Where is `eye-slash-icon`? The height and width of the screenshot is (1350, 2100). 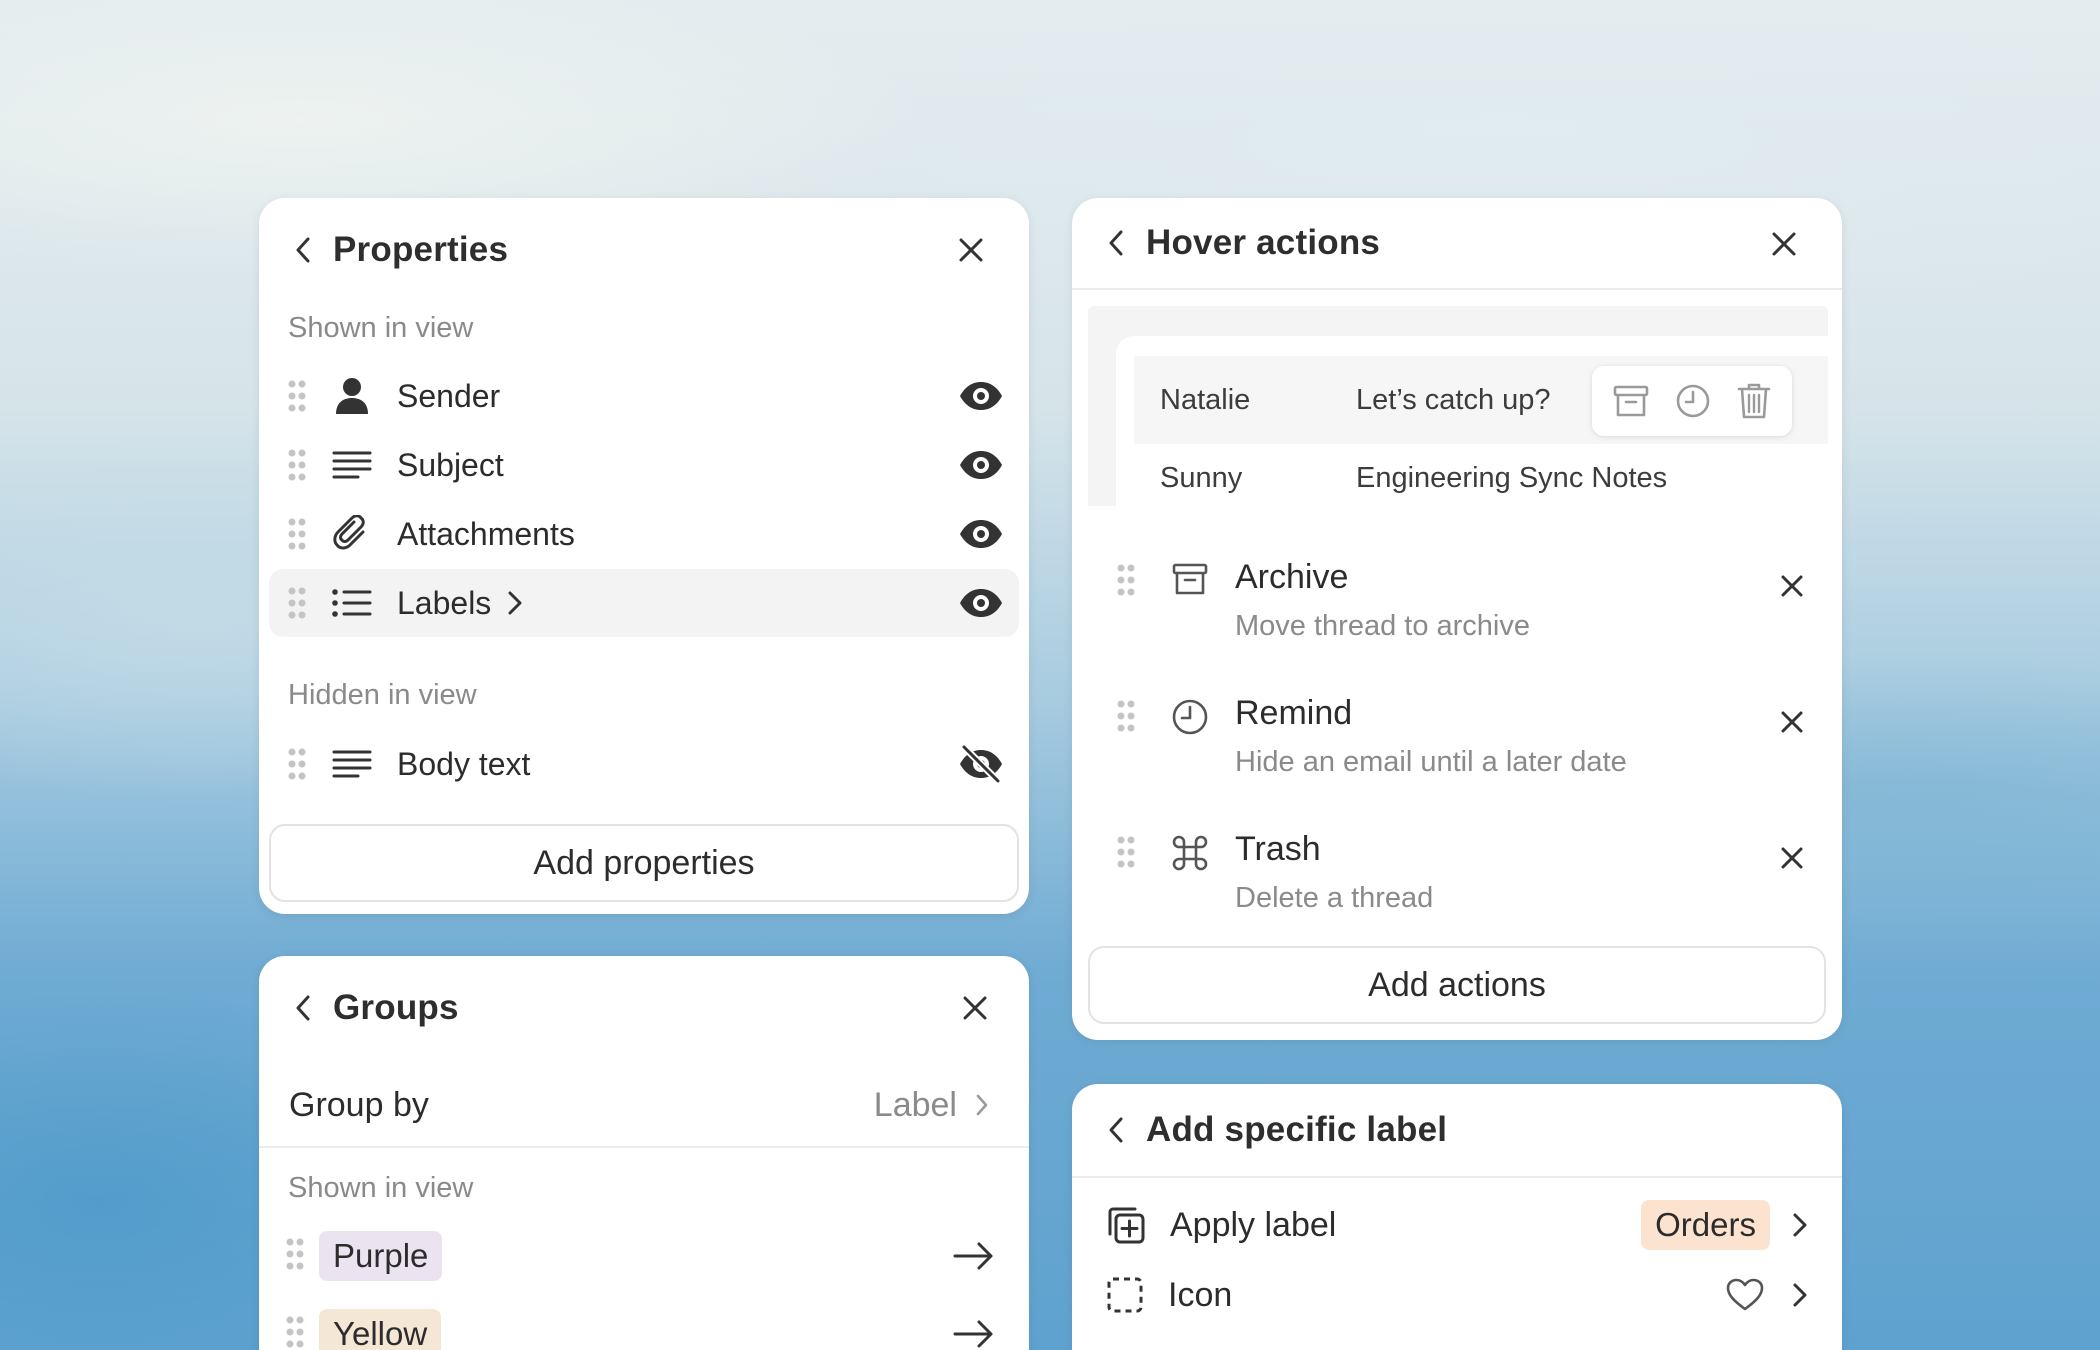
eye-slash-icon is located at coordinates (981, 764).